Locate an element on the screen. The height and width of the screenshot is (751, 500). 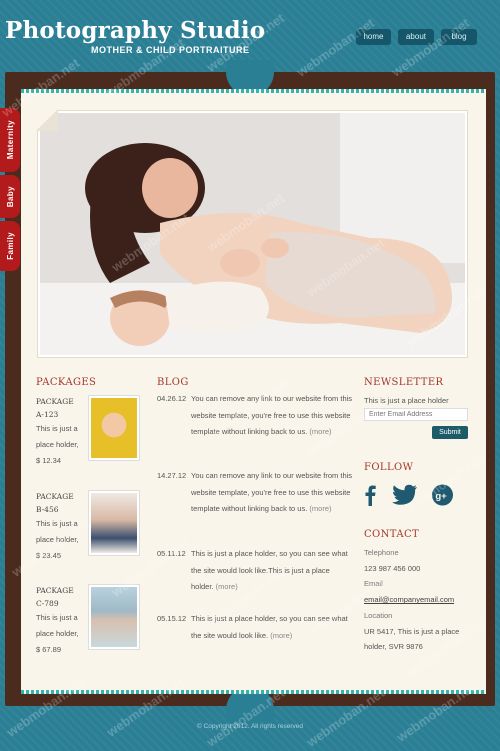
blog-post-date: 05.11.12 is located at coordinates (171, 553).